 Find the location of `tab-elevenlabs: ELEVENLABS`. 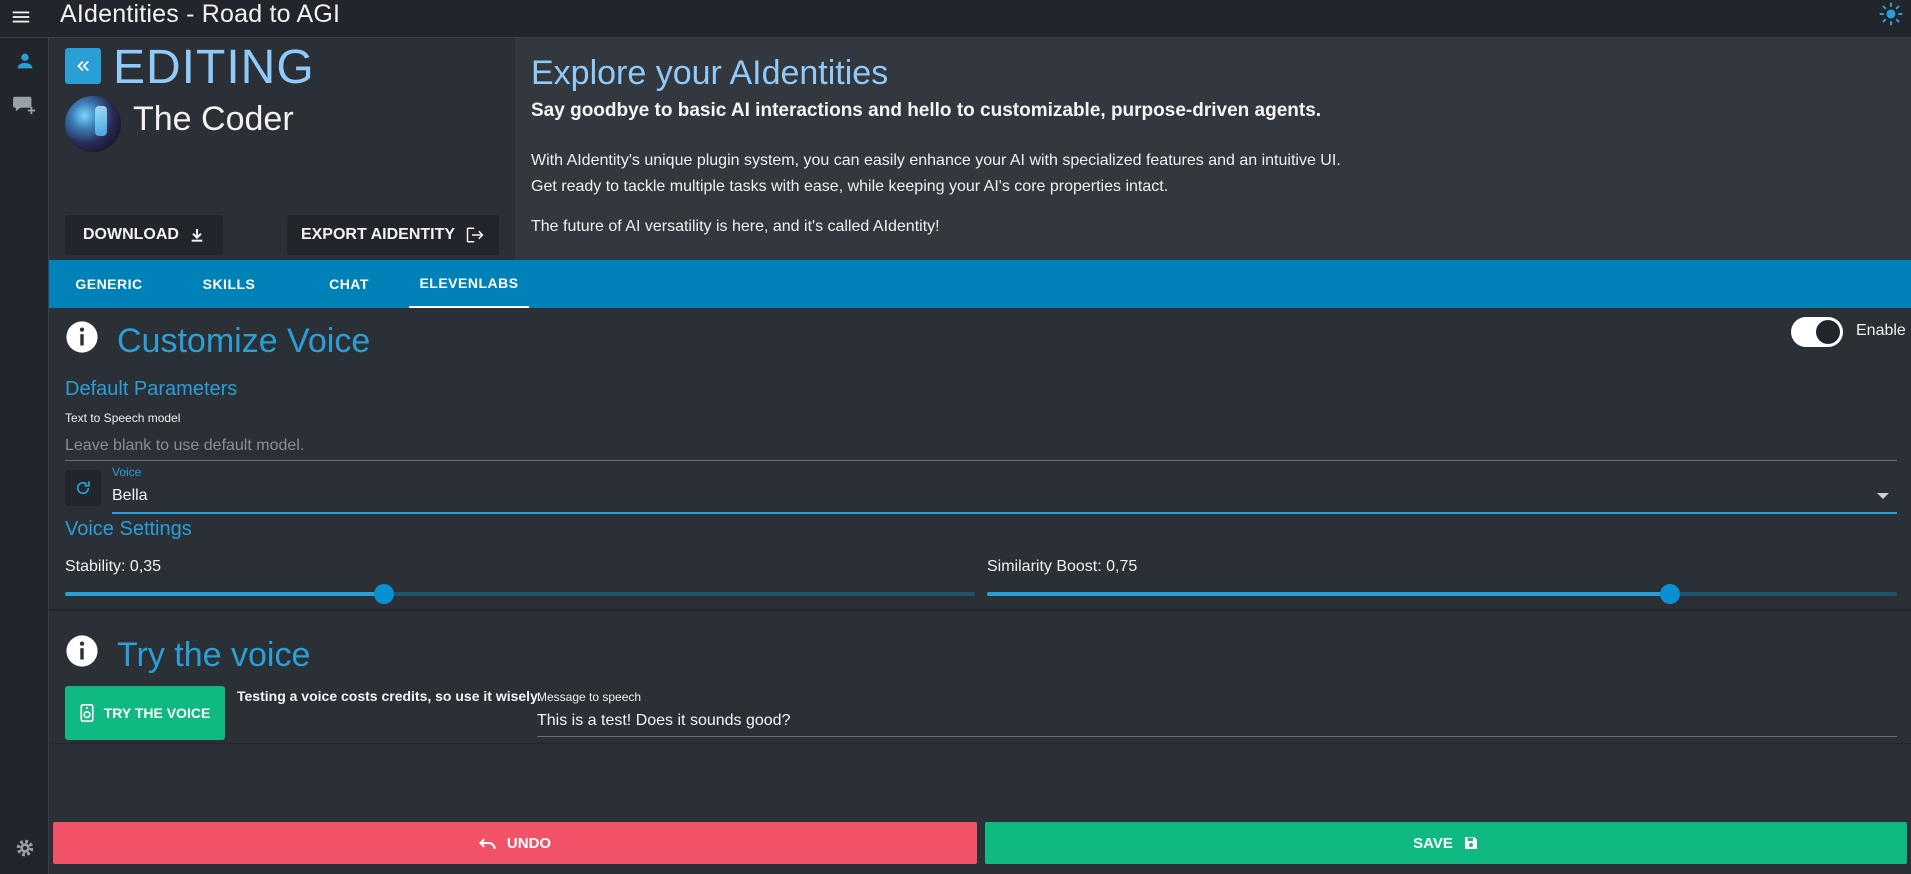

tab-elevenlabs: ELEVENLABS is located at coordinates (469, 284).